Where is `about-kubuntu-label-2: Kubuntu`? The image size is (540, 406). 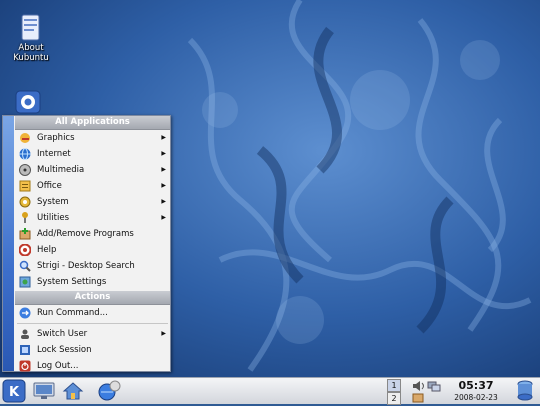
about-kubuntu-label-2: Kubuntu is located at coordinates (31, 58).